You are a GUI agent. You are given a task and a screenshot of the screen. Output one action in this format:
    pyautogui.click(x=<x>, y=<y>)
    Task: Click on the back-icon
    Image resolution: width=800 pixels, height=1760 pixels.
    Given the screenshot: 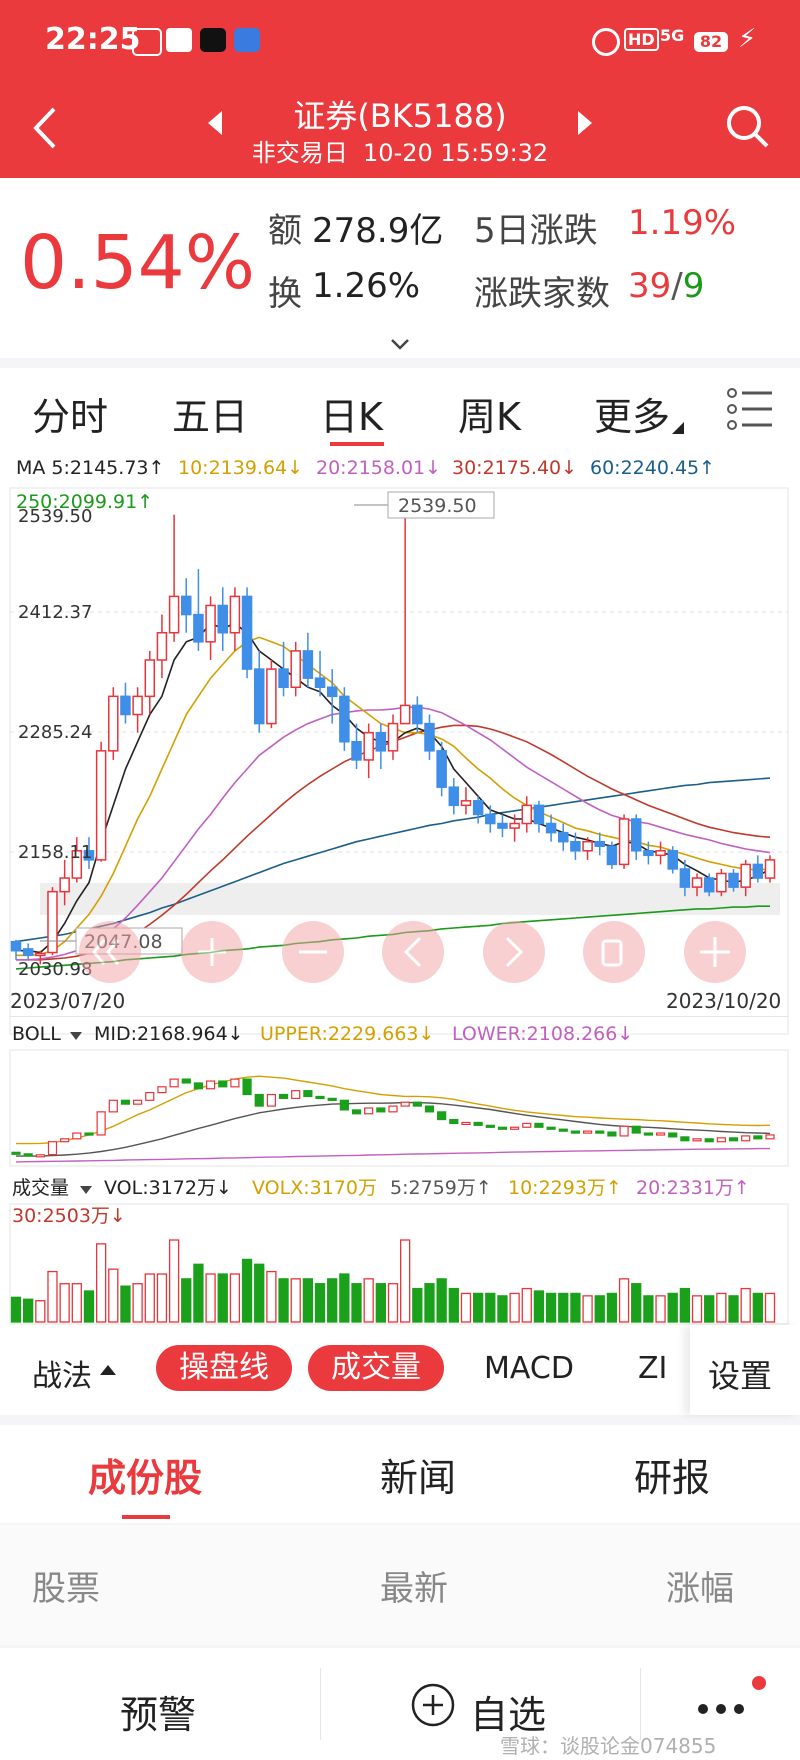 What is the action you would take?
    pyautogui.click(x=45, y=128)
    